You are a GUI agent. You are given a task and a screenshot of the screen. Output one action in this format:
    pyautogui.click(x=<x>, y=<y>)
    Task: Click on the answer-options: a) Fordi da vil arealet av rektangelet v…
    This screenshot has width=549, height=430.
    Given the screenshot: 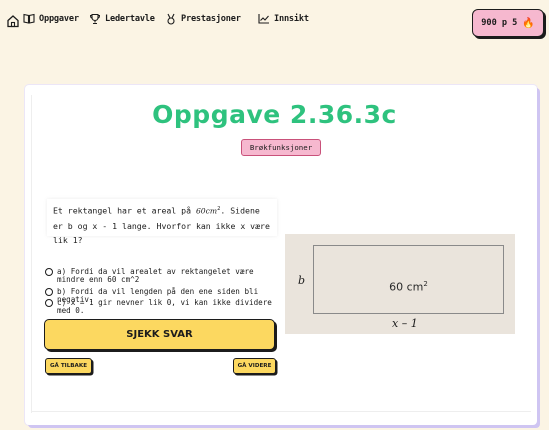 What is the action you would take?
    pyautogui.click(x=163, y=291)
    